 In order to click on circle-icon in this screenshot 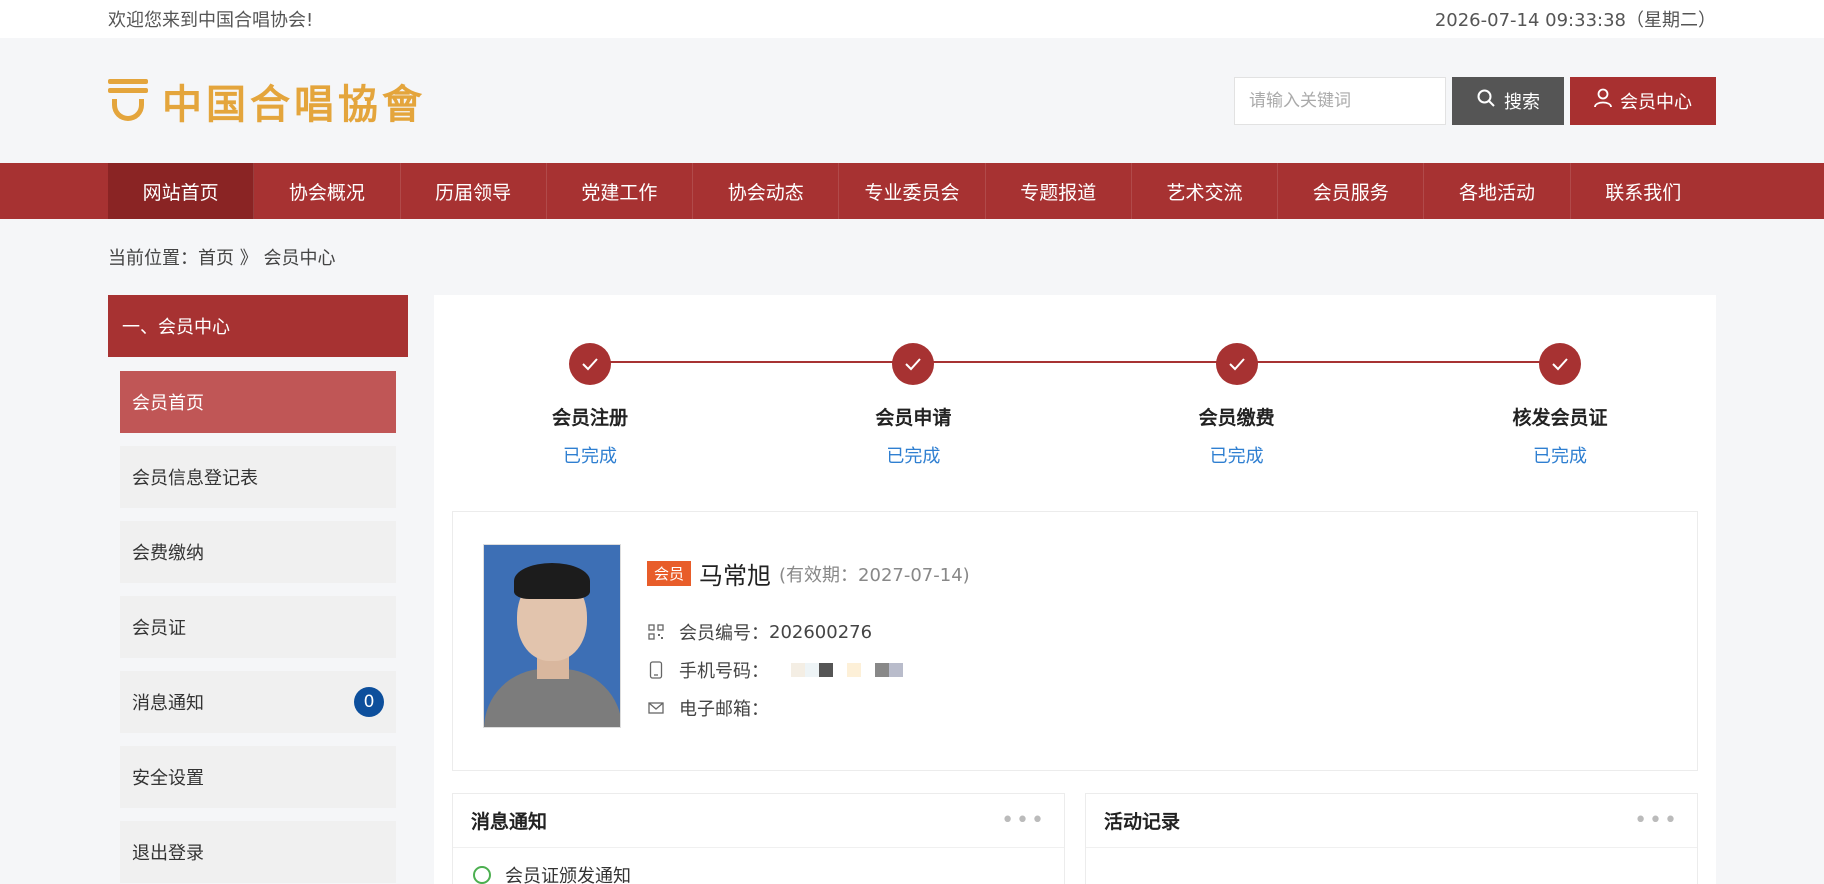, I will do `click(482, 875)`.